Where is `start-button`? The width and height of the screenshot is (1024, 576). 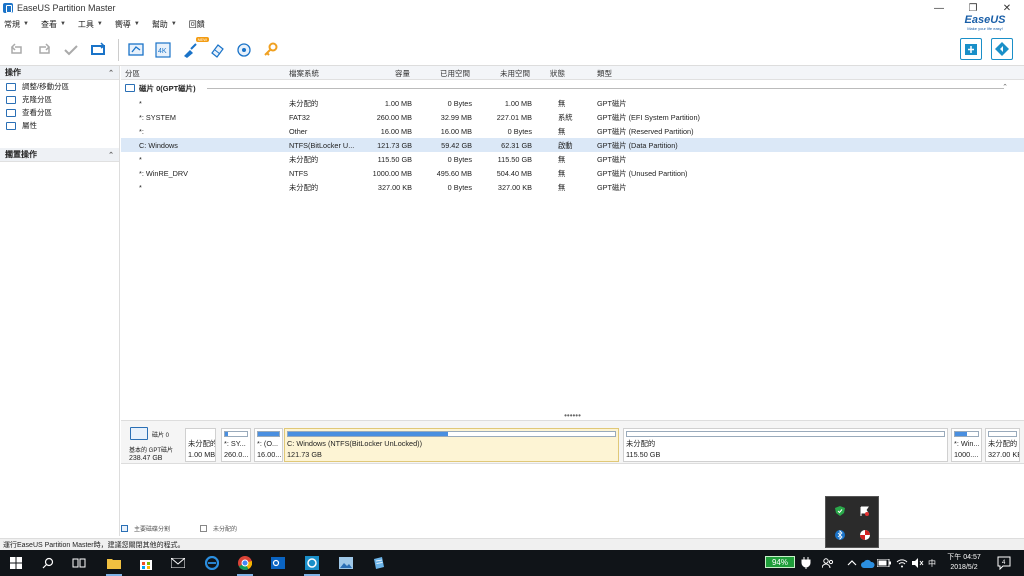
start-button is located at coordinates (16, 563).